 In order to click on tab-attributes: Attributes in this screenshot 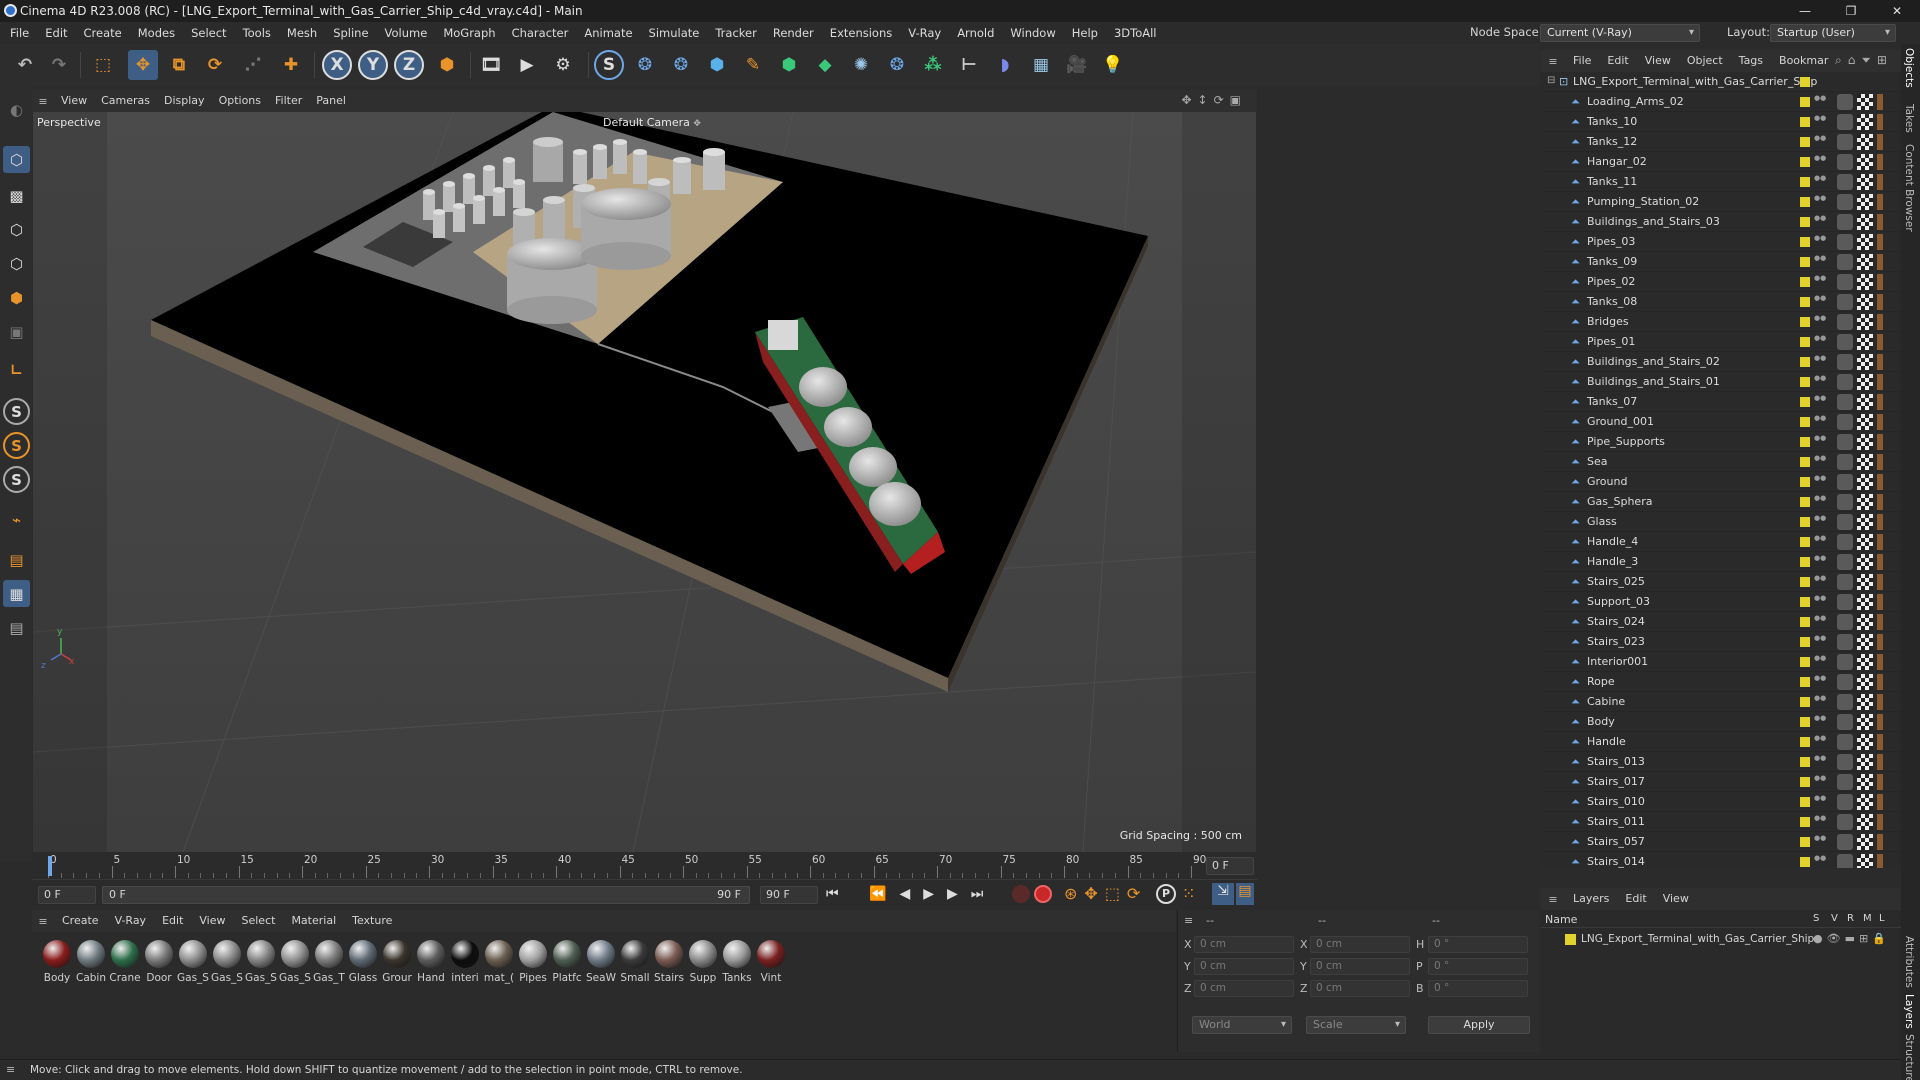, I will do `click(1909, 962)`.